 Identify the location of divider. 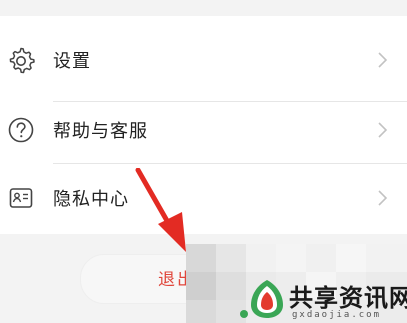
(230, 163).